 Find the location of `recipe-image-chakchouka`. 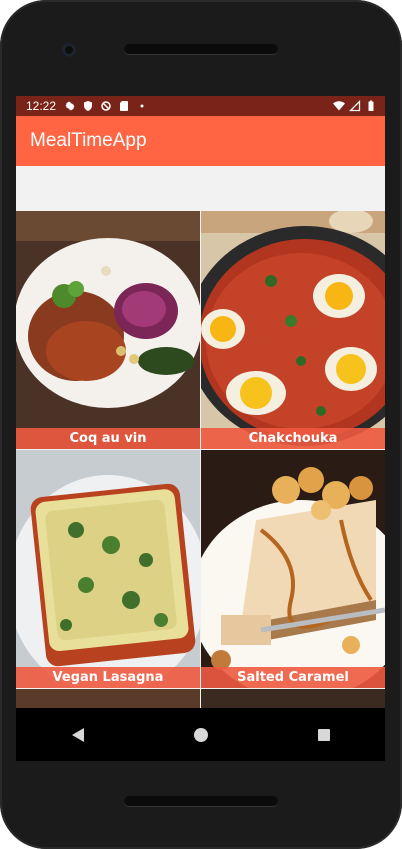

recipe-image-chakchouka is located at coordinates (293, 330).